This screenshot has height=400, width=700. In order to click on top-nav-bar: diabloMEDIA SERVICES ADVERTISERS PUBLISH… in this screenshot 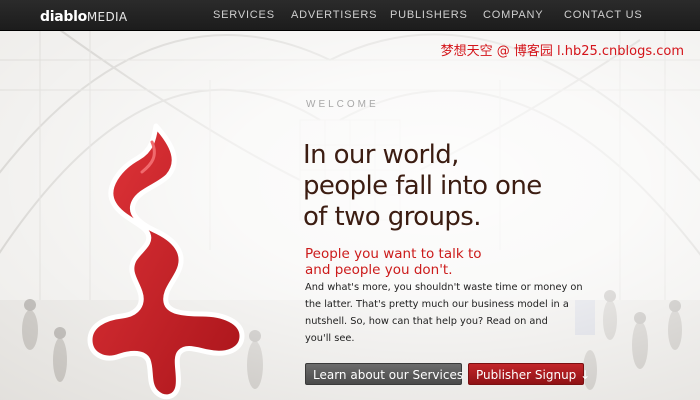, I will do `click(350, 15)`.